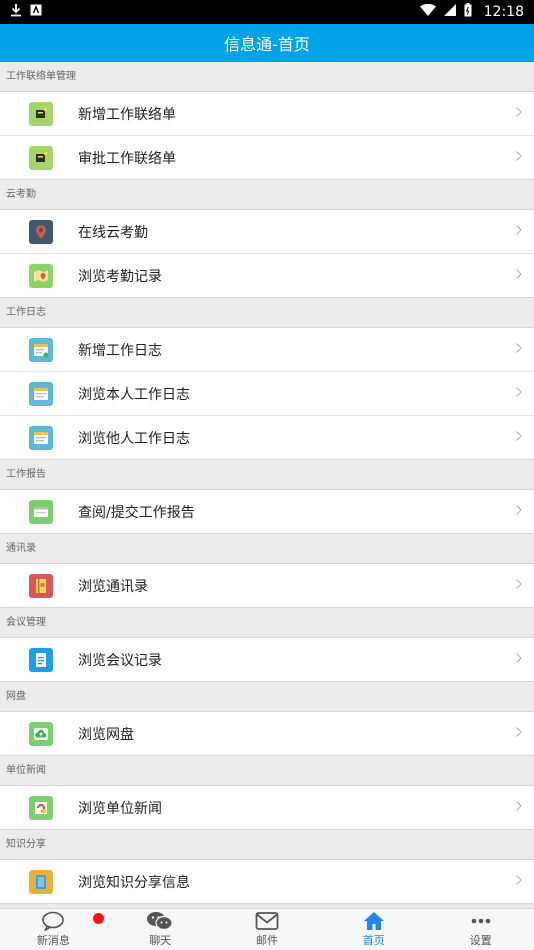 This screenshot has height=950, width=534. What do you see at coordinates (41, 881) in the screenshot?
I see `book-icon` at bounding box center [41, 881].